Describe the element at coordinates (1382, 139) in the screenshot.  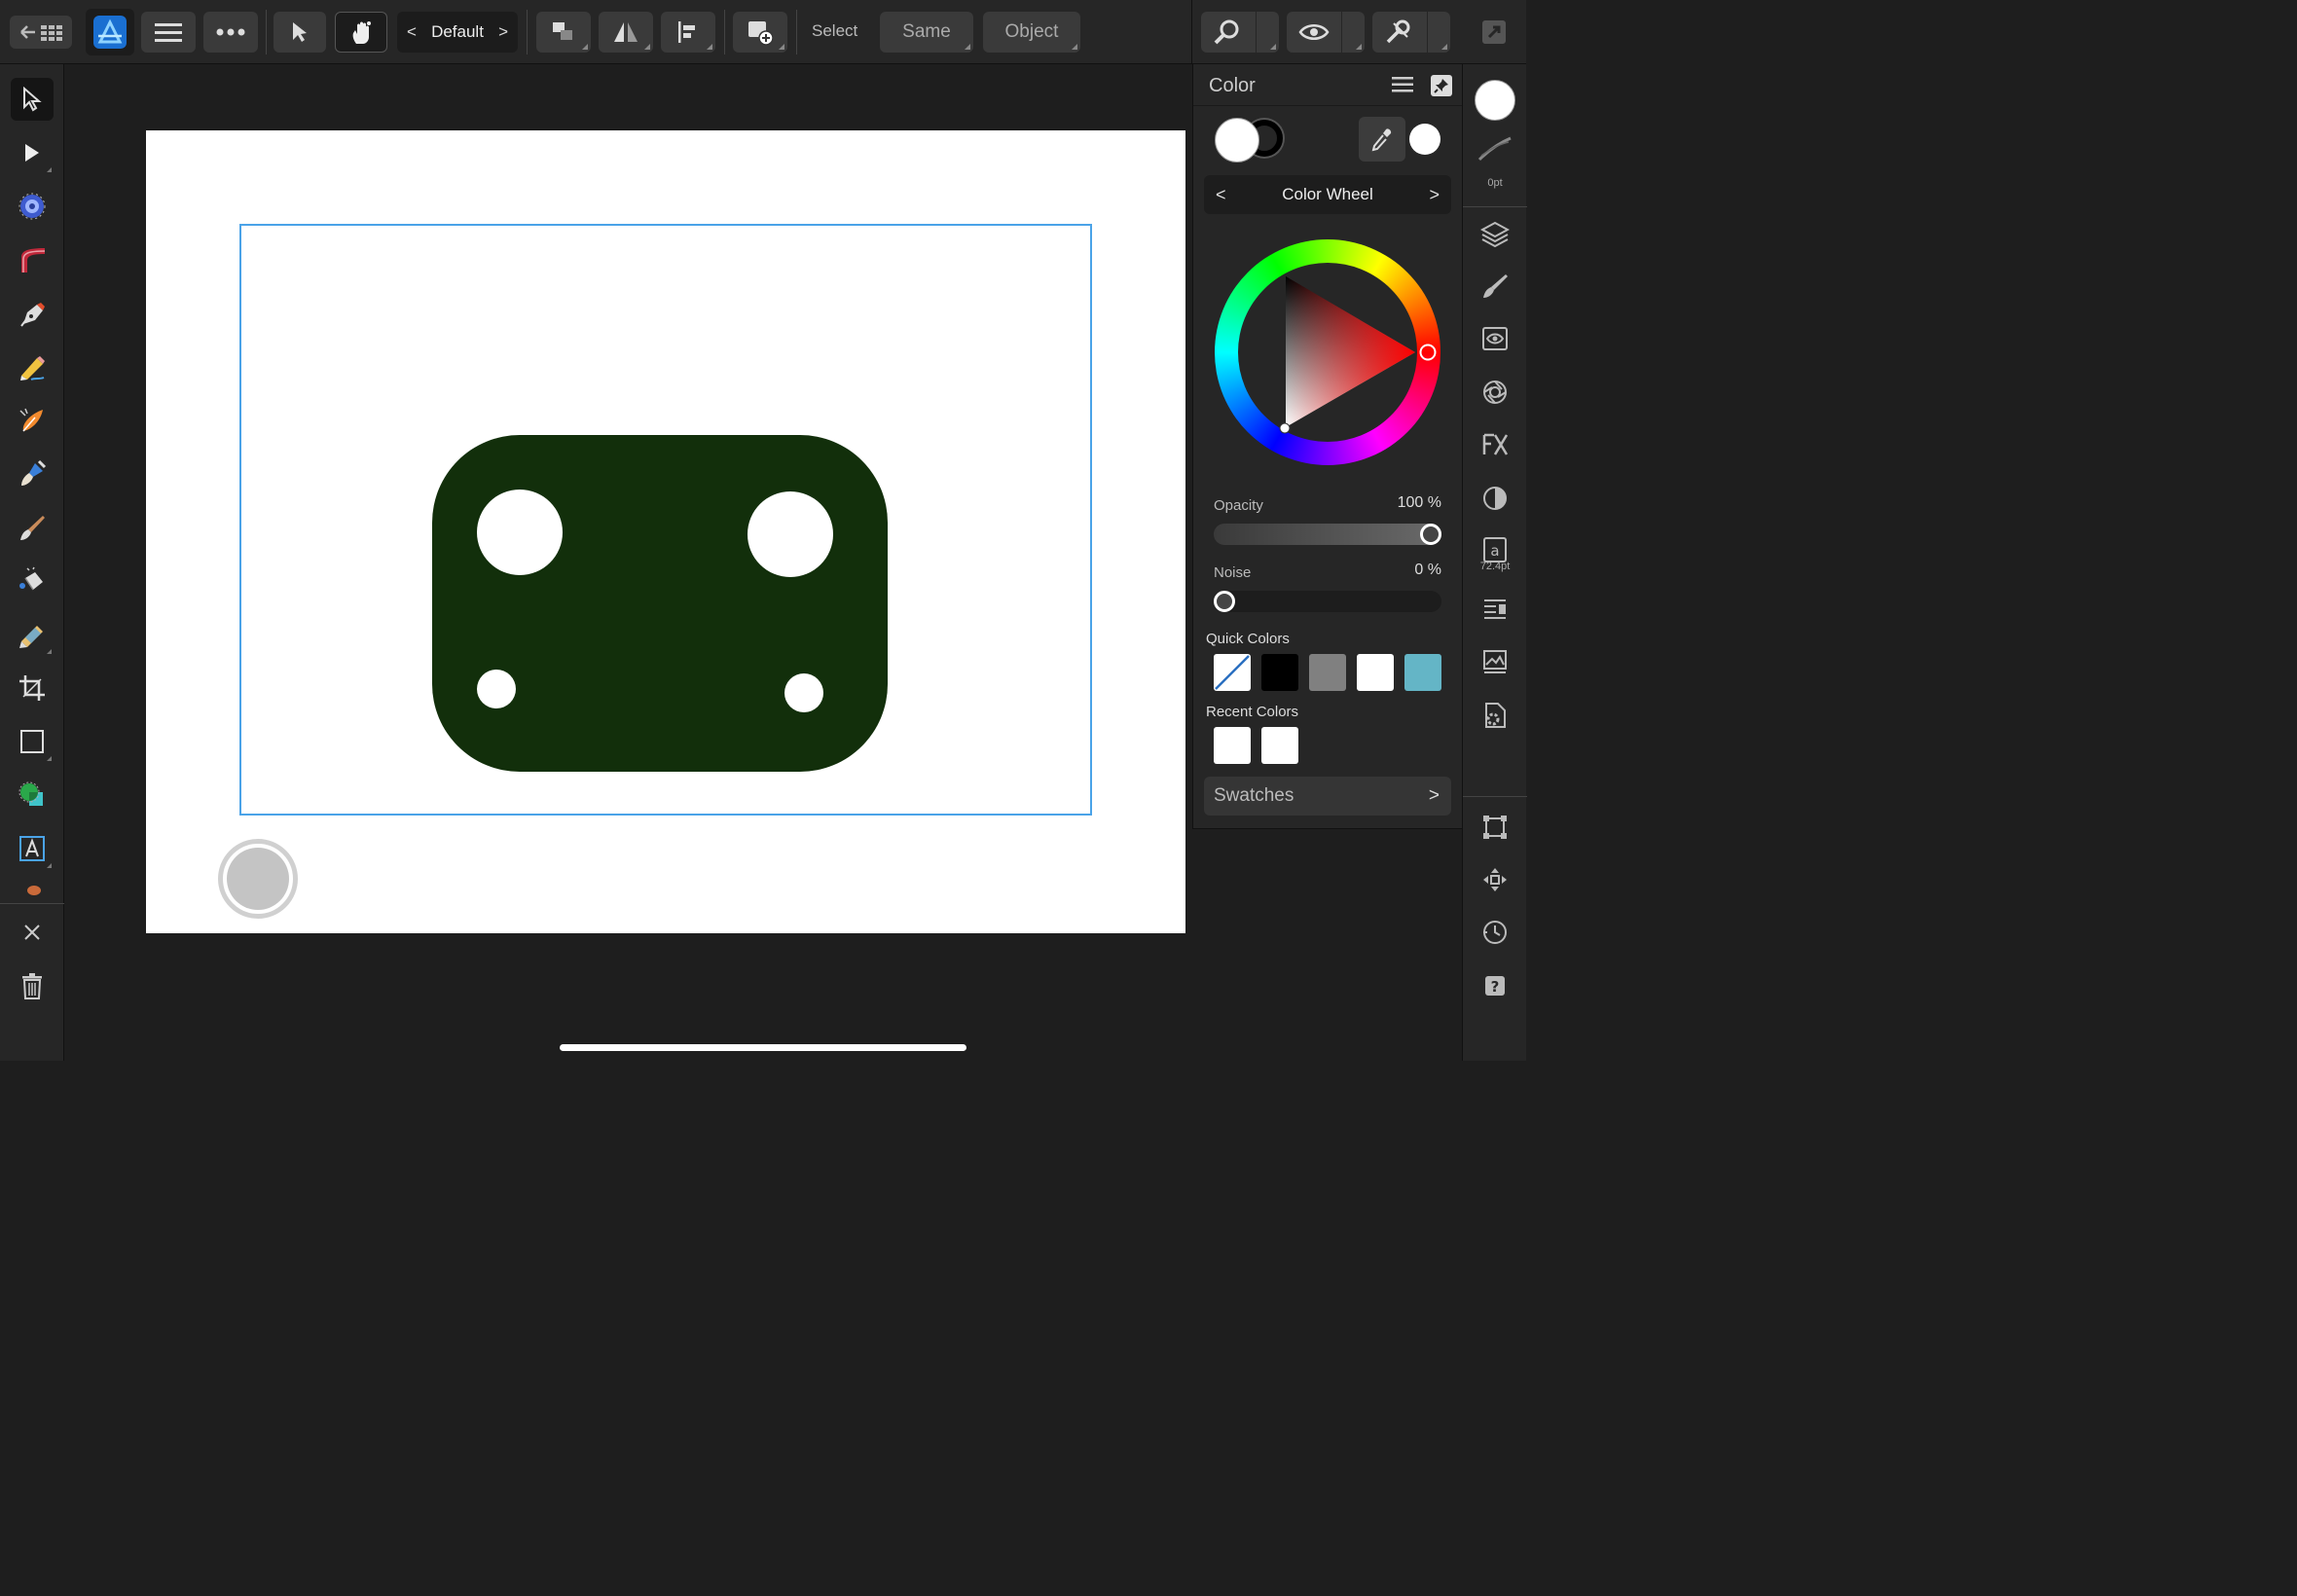
I see `color-picker-button` at that location.